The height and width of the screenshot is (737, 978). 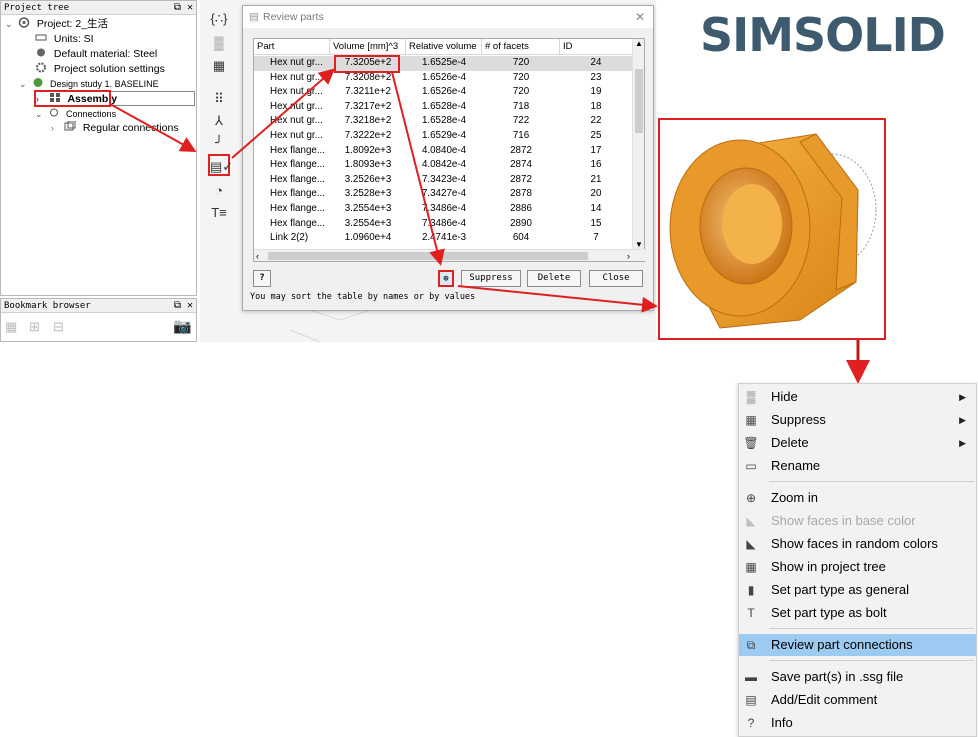 What do you see at coordinates (521, 47) in the screenshot?
I see `column-header-facets: # of facets` at bounding box center [521, 47].